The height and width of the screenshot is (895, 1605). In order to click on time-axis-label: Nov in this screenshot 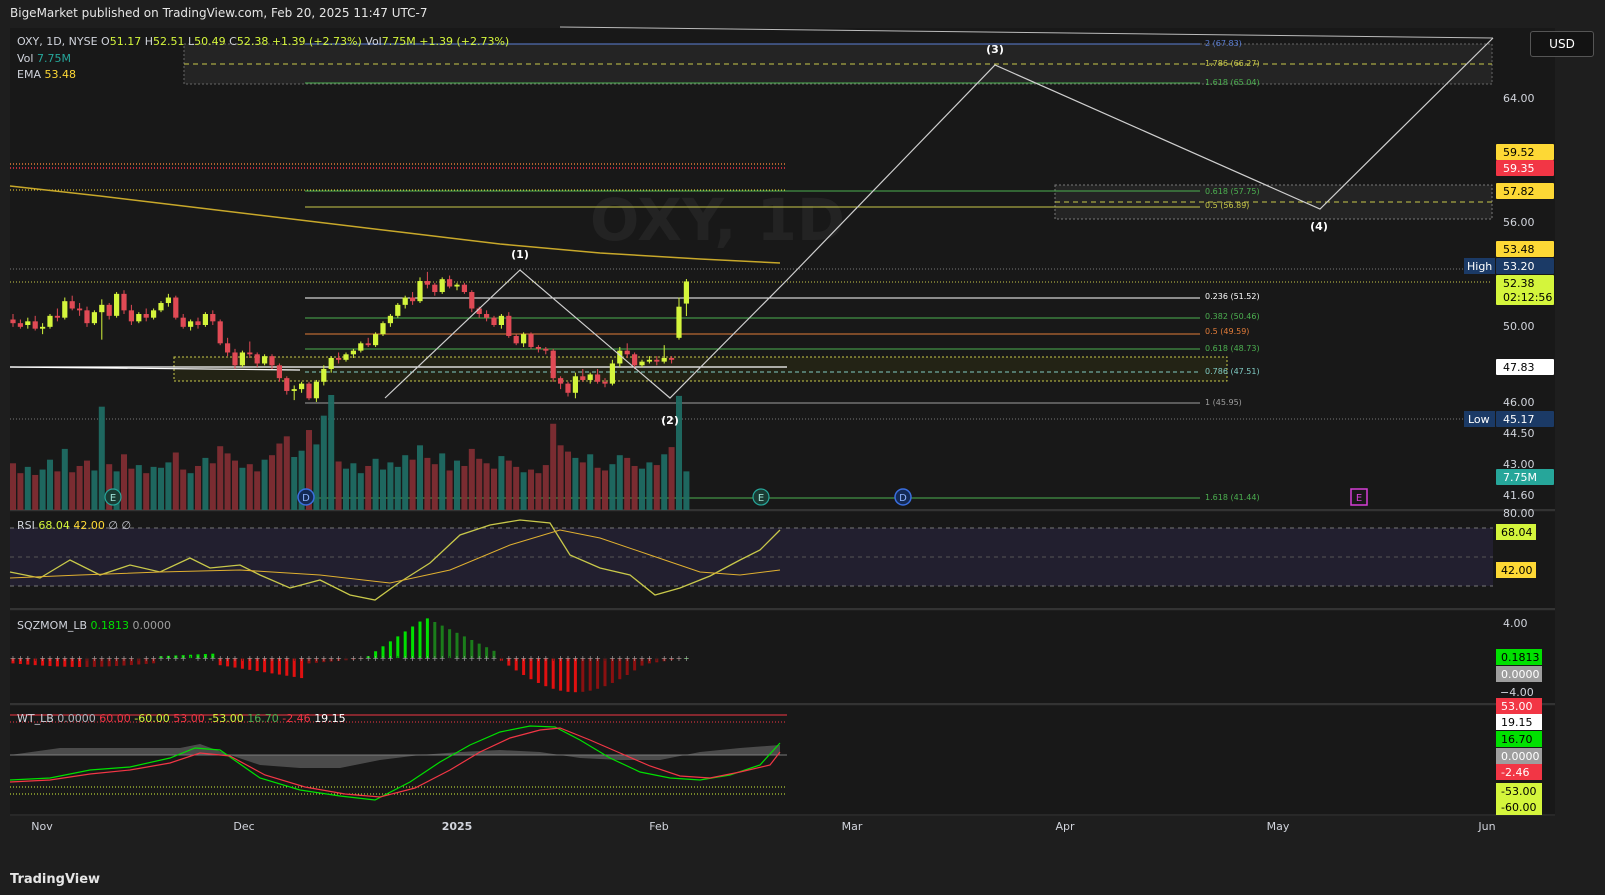, I will do `click(42, 826)`.